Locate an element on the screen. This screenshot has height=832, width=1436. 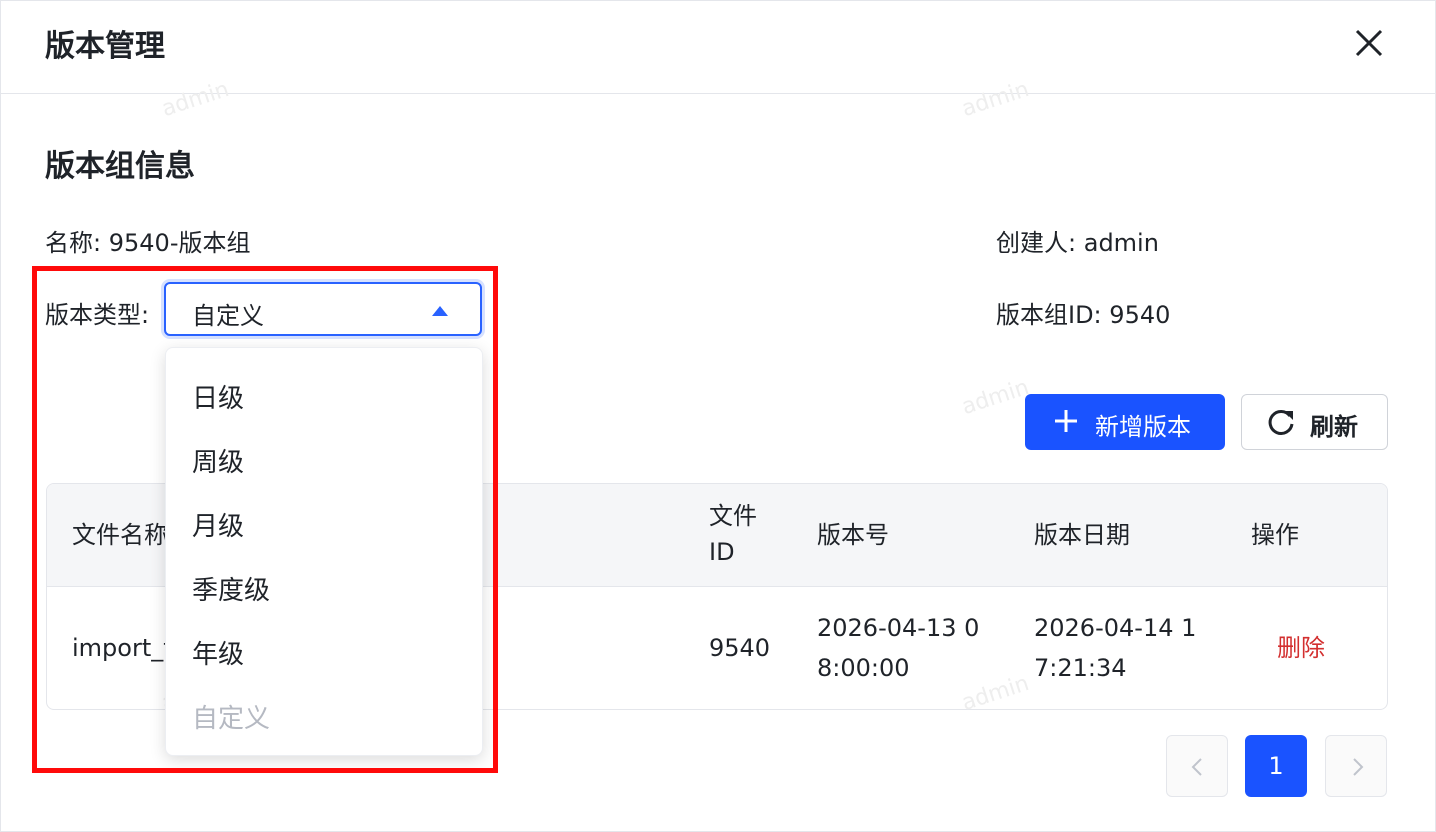
cell-version-no-line2: 8:00:00 is located at coordinates (863, 668).